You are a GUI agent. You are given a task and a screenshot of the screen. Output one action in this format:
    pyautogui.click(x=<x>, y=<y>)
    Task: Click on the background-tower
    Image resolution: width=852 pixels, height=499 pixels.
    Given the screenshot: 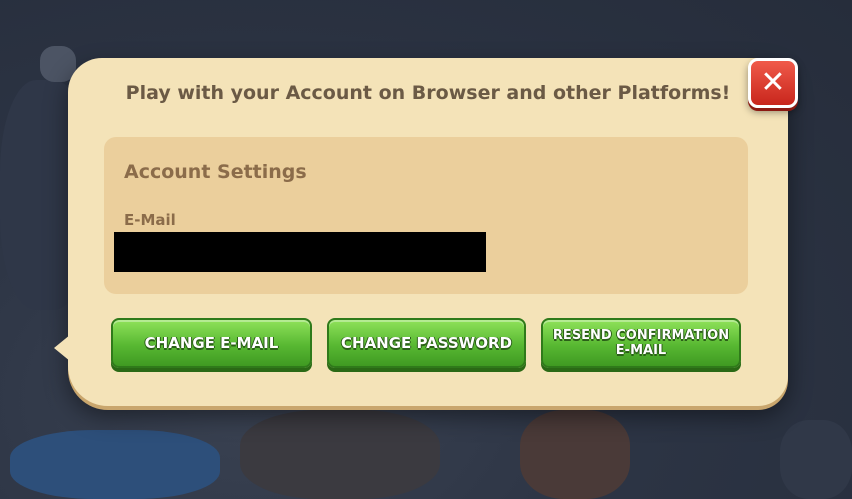 What is the action you would take?
    pyautogui.click(x=575, y=454)
    